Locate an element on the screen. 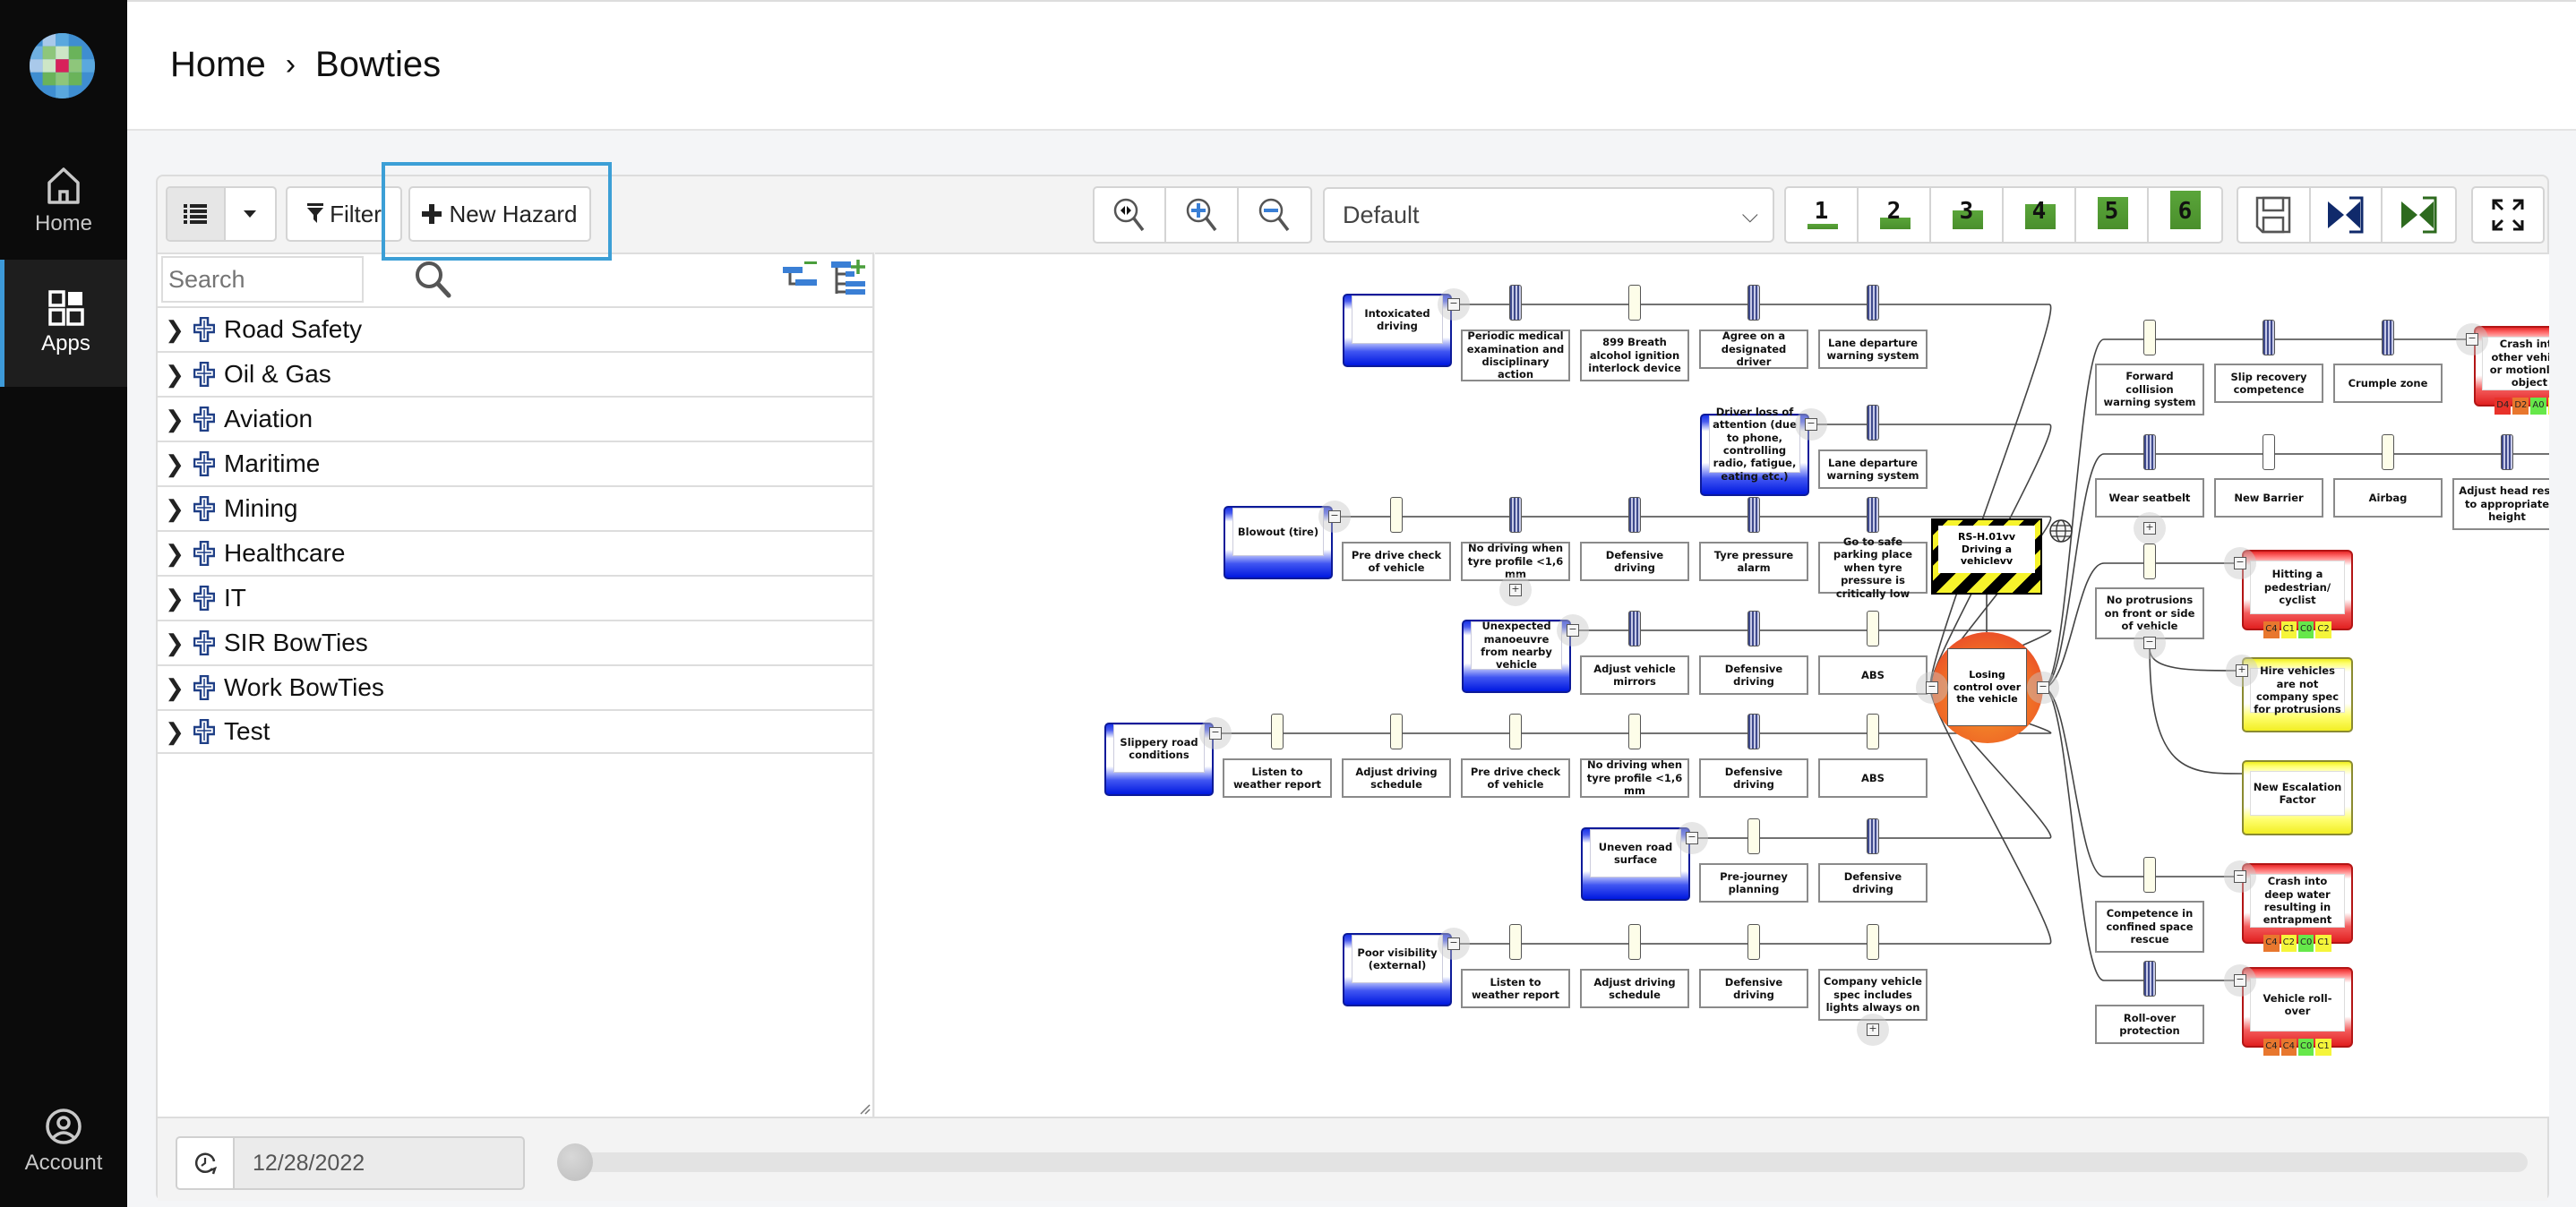 The image size is (2576, 1207). tree-search-input is located at coordinates (262, 279).